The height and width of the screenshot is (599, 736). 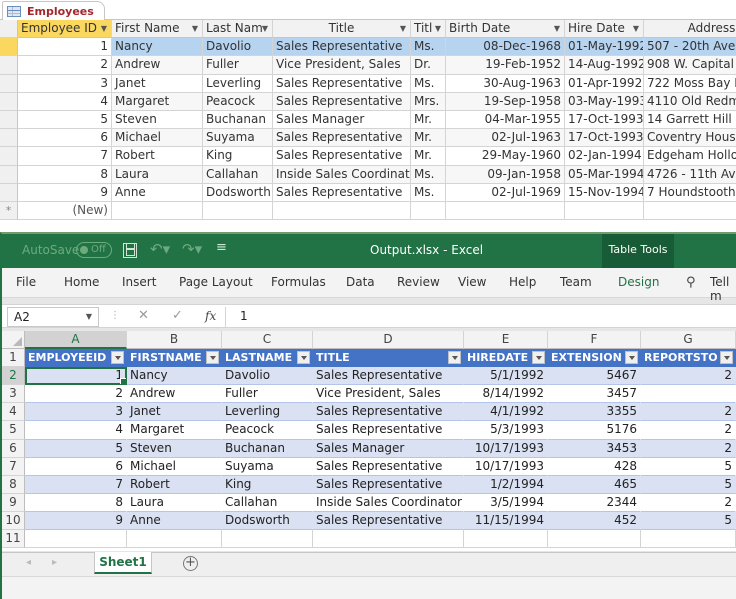 I want to click on table-cell: Dodsworth, so click(x=238, y=192).